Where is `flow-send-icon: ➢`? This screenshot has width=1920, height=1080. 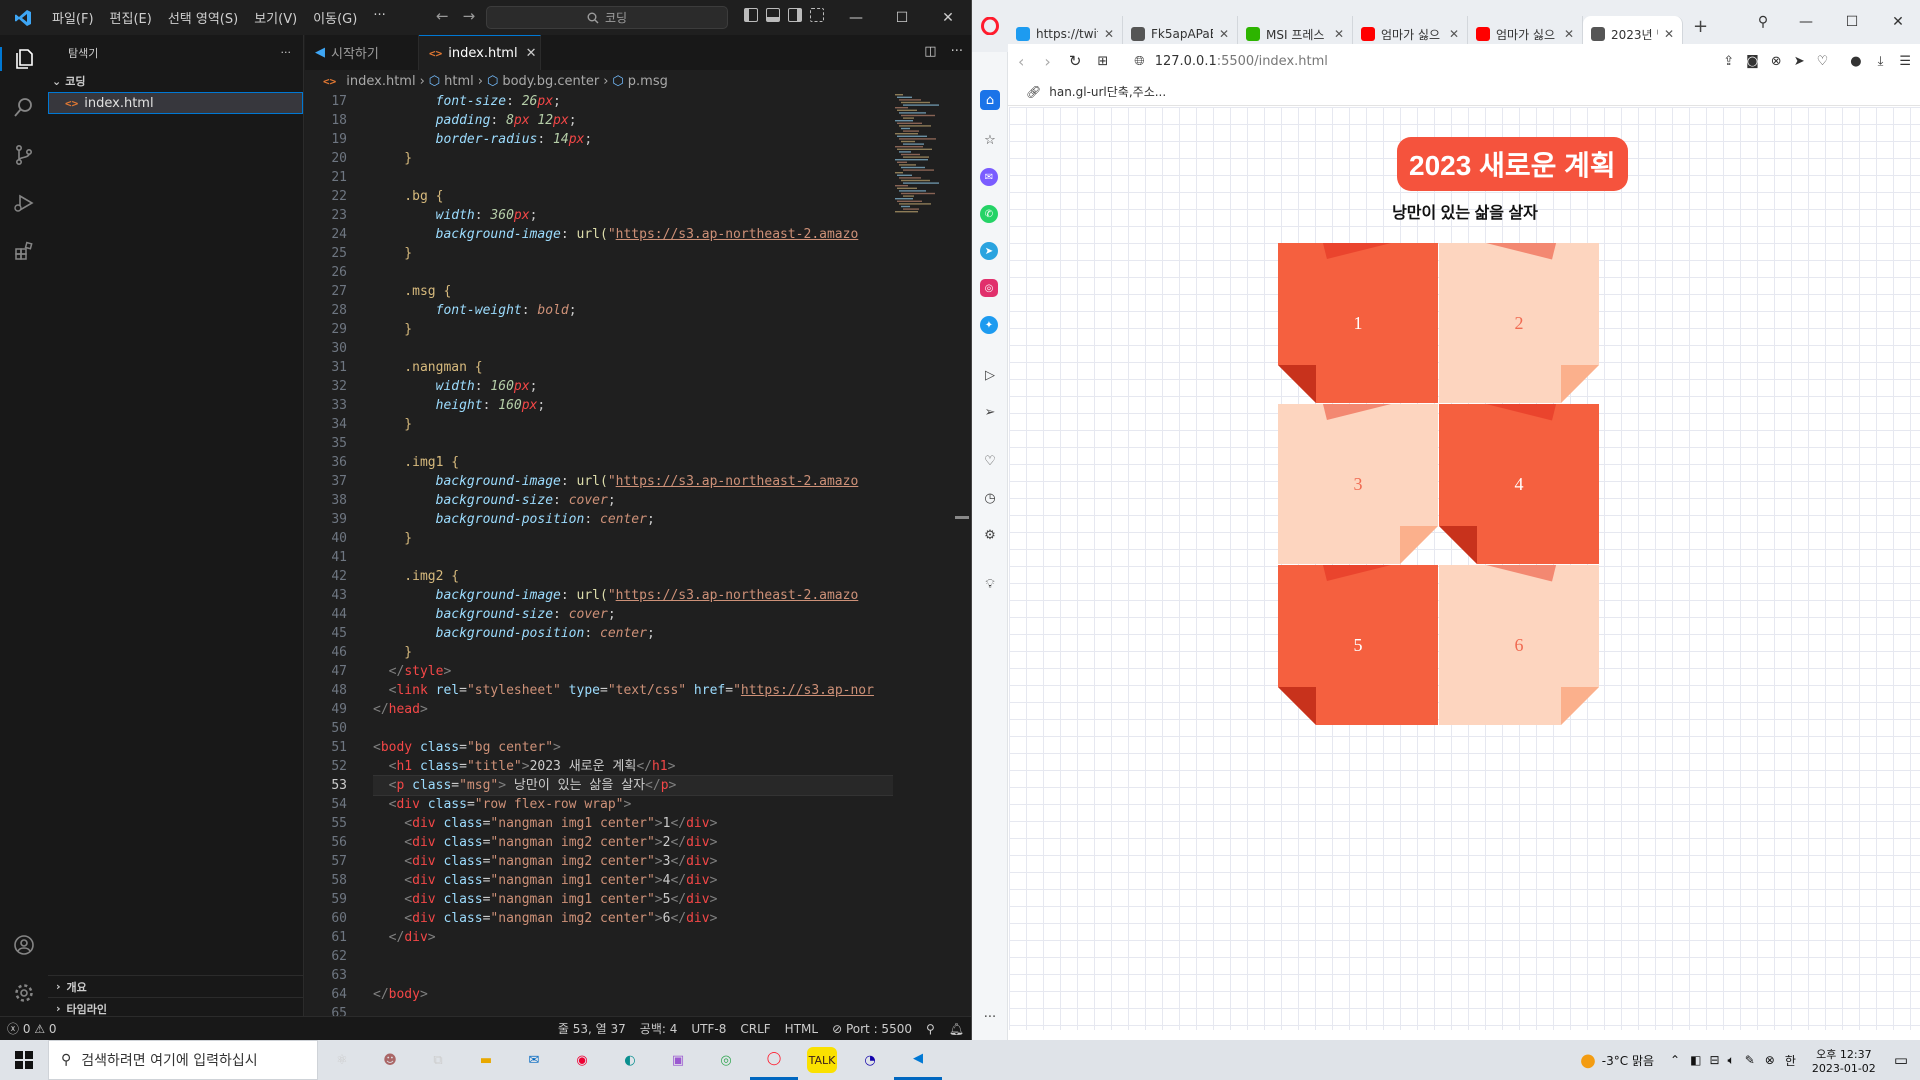
flow-send-icon: ➢ is located at coordinates (990, 412).